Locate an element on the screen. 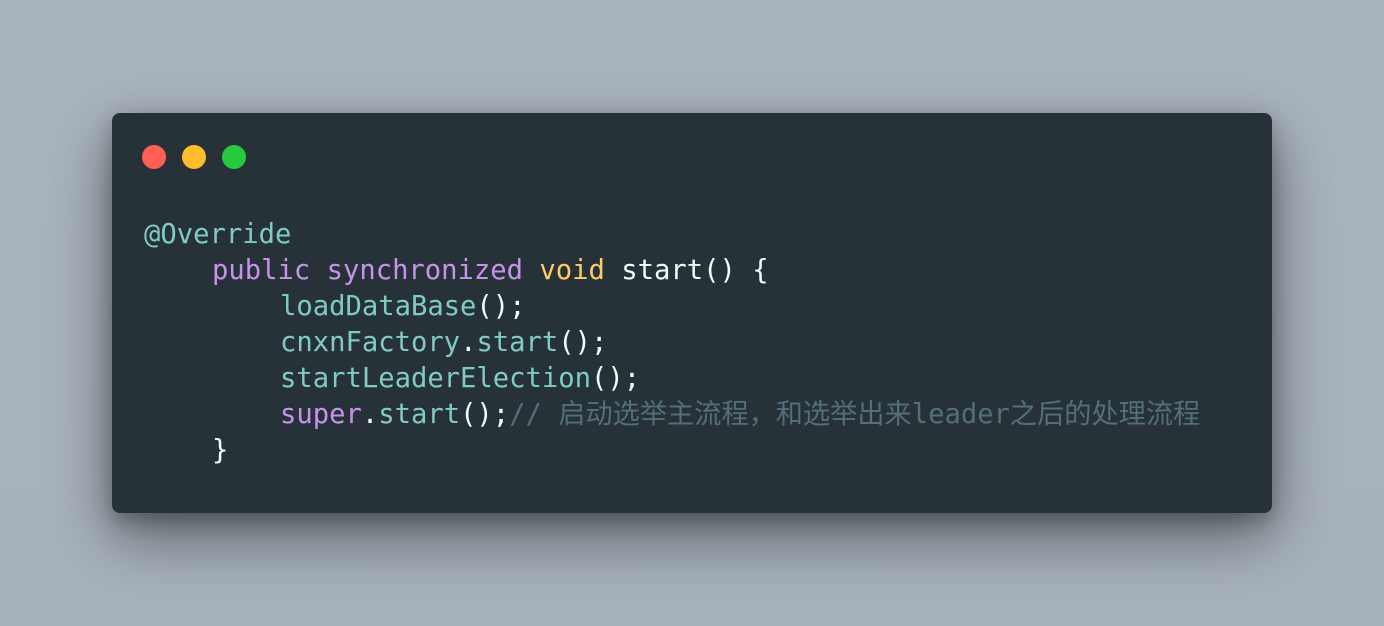 This screenshot has height=626, width=1384. maximize-window-dot is located at coordinates (234, 157).